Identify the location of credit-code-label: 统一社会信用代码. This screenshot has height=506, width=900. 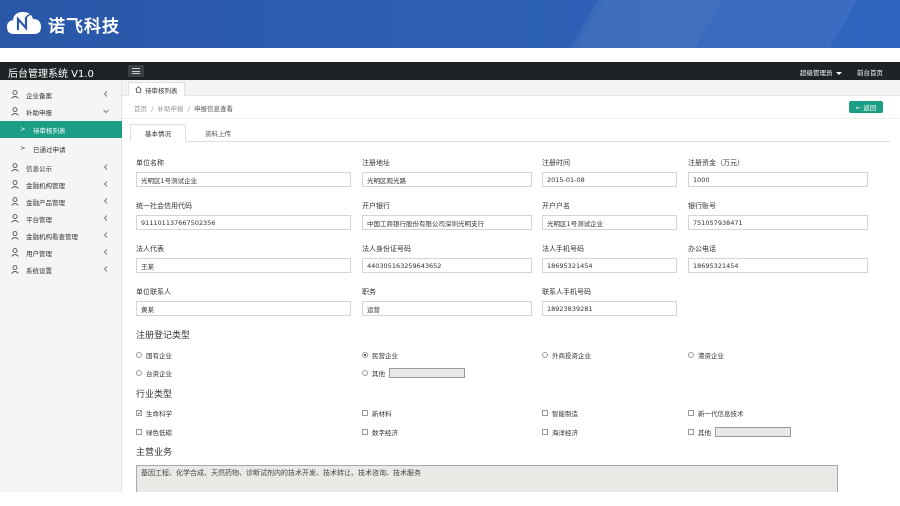
(164, 206).